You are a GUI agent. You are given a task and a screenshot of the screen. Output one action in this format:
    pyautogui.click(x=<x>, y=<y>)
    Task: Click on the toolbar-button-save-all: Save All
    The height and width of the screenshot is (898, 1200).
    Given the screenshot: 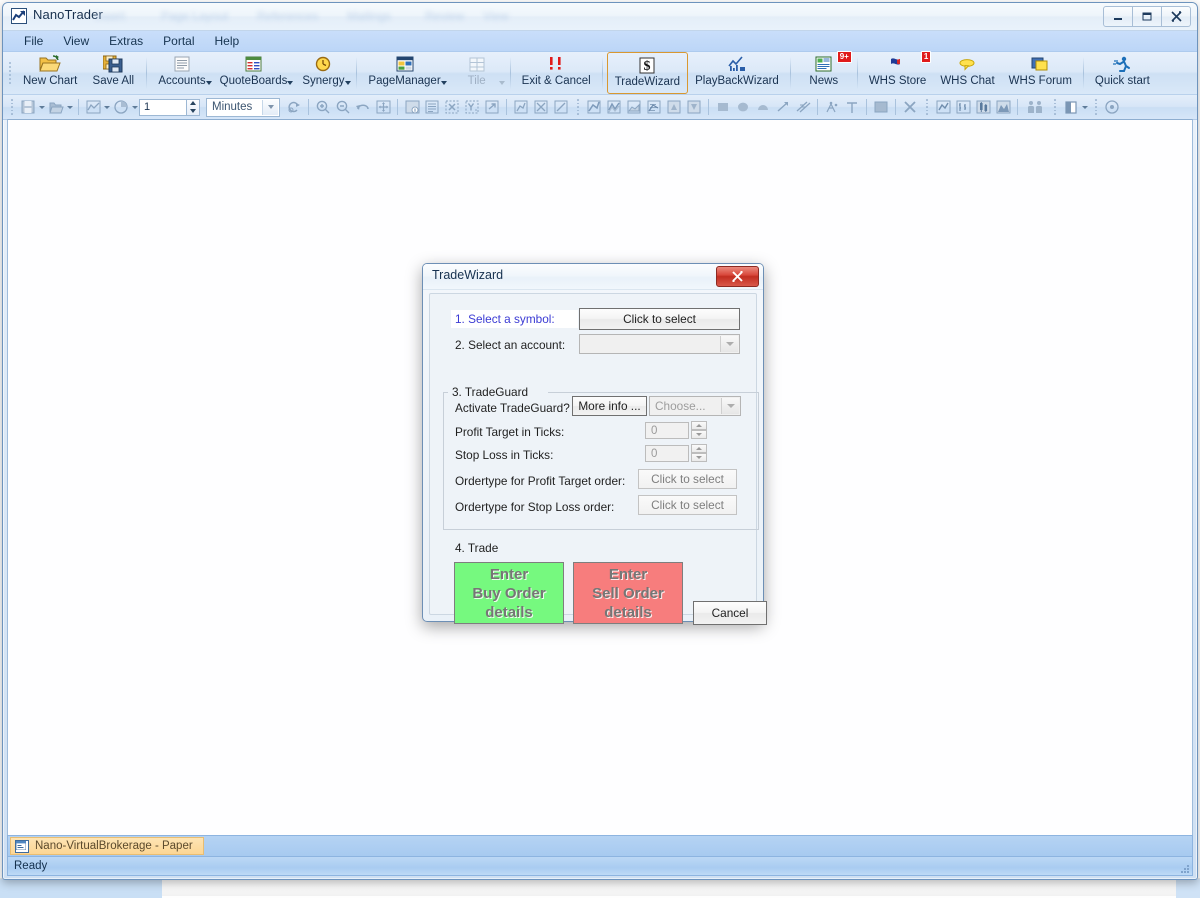 What is the action you would take?
    pyautogui.click(x=113, y=73)
    